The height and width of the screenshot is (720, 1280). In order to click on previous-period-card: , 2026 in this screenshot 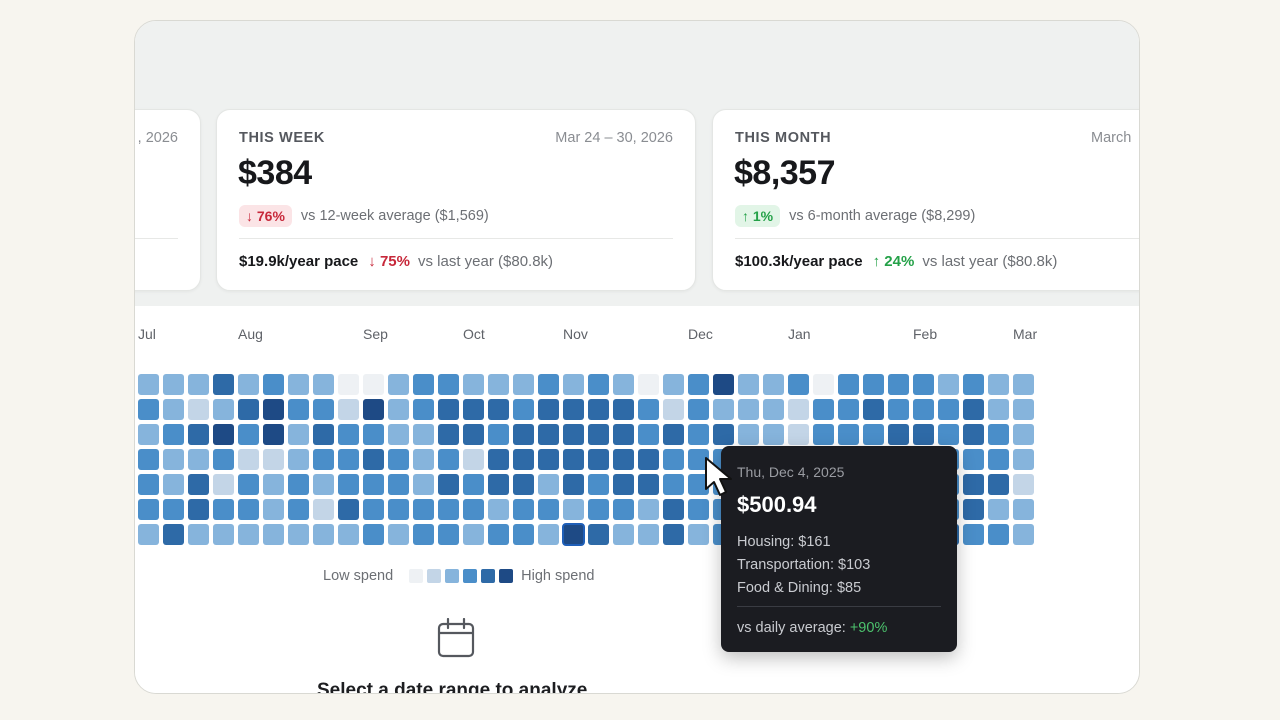, I will do `click(168, 200)`.